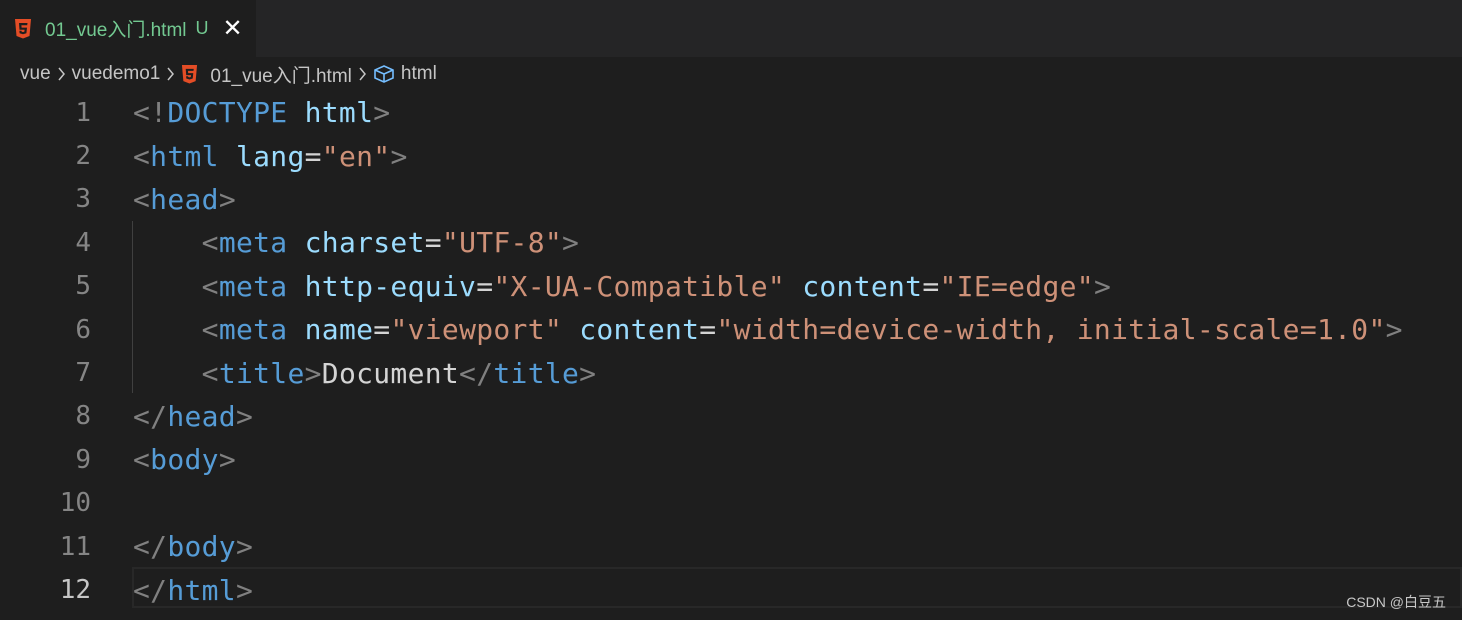 Image resolution: width=1462 pixels, height=620 pixels. I want to click on code-text: </html>, so click(193, 590).